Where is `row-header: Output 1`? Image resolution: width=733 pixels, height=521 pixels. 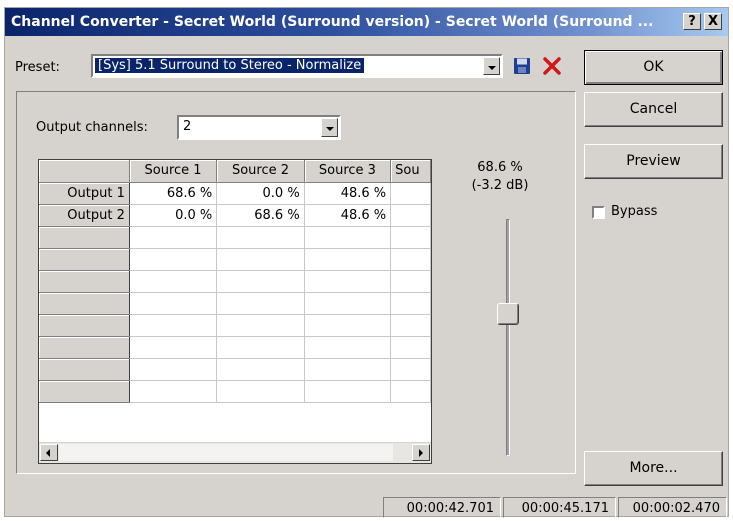
row-header: Output 1 is located at coordinates (84, 193).